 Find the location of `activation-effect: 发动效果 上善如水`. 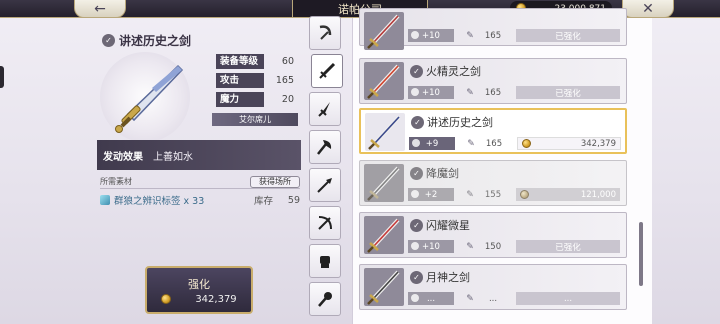

activation-effect: 发动效果 上善如水 is located at coordinates (199, 155).